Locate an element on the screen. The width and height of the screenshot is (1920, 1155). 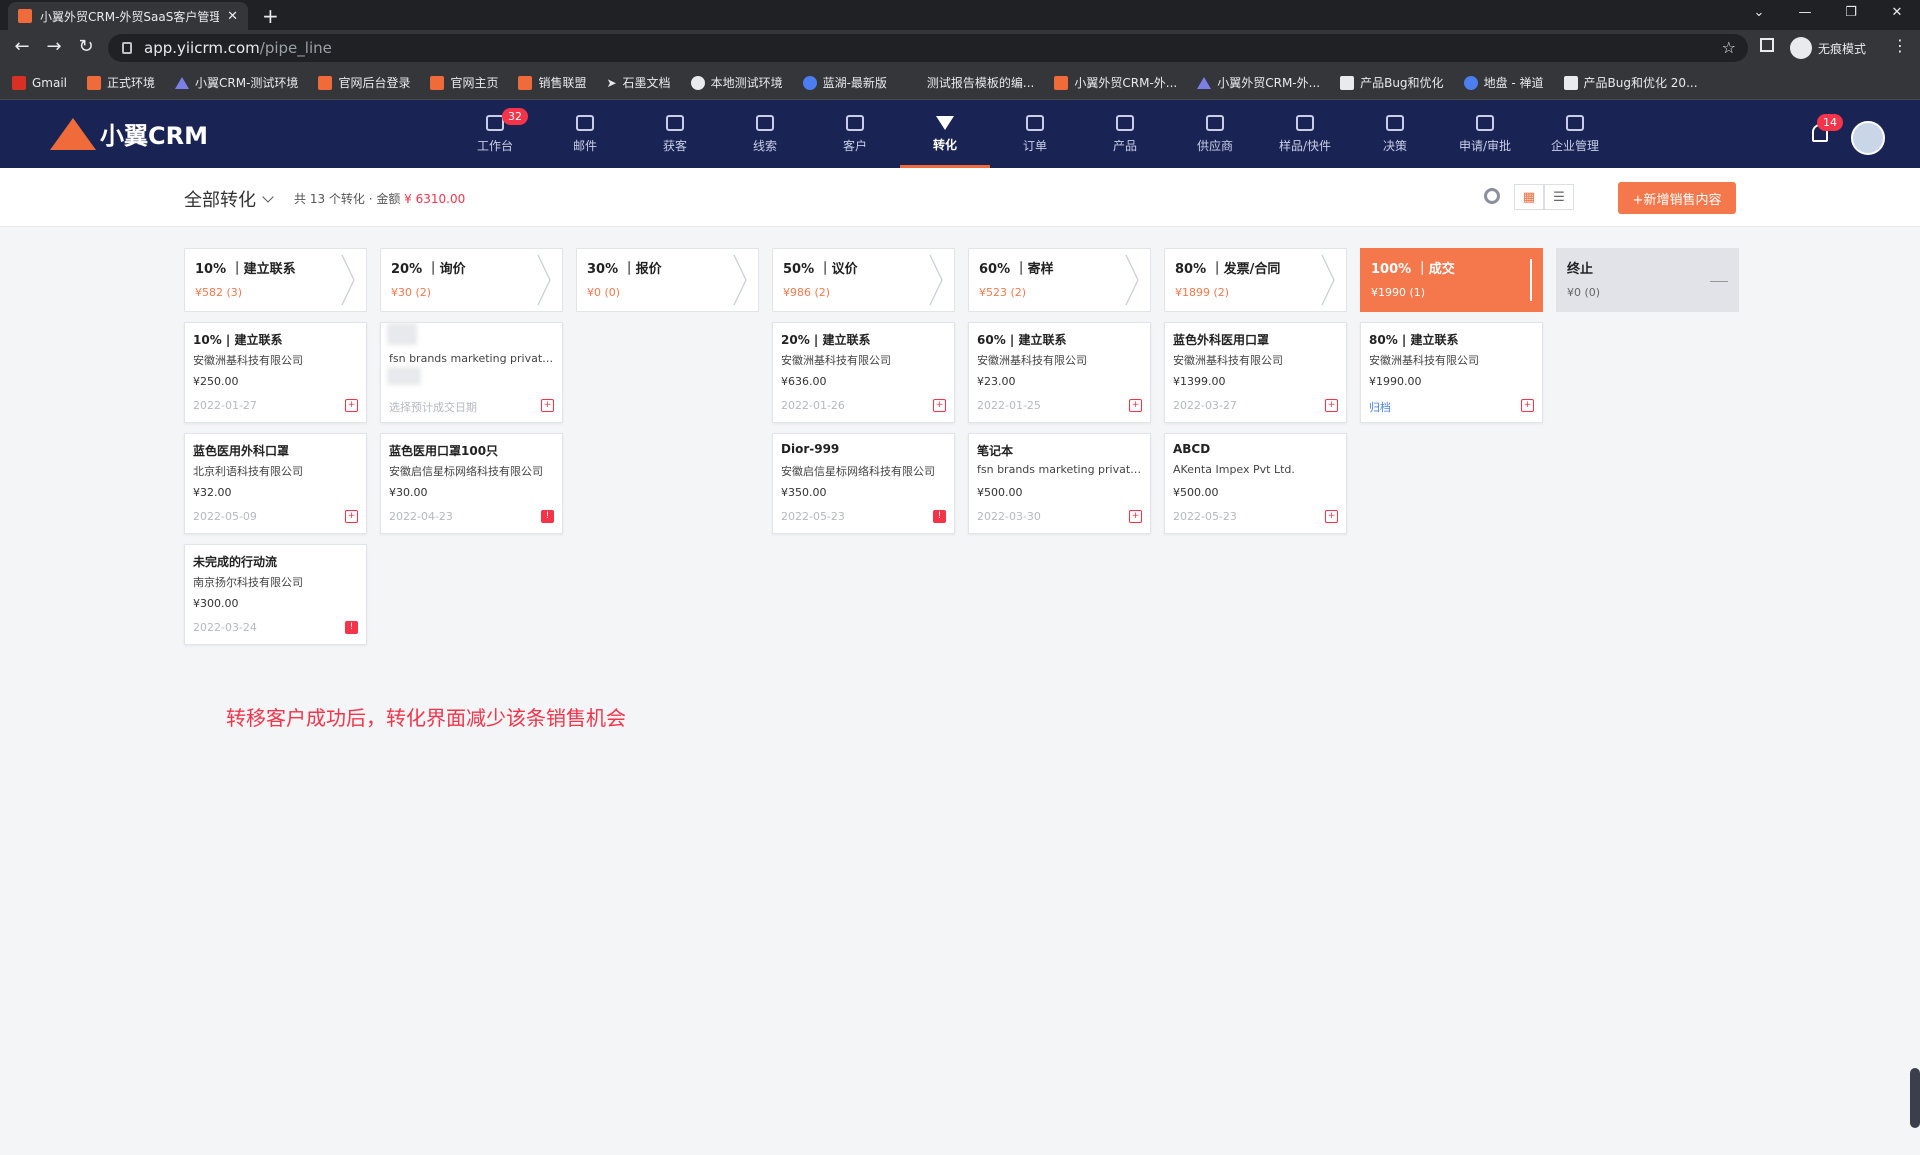
pipeline-card: Dior-999 安徽启信星标网络科技有限公司 ¥350.00 2022-05-23! is located at coordinates (863, 483).